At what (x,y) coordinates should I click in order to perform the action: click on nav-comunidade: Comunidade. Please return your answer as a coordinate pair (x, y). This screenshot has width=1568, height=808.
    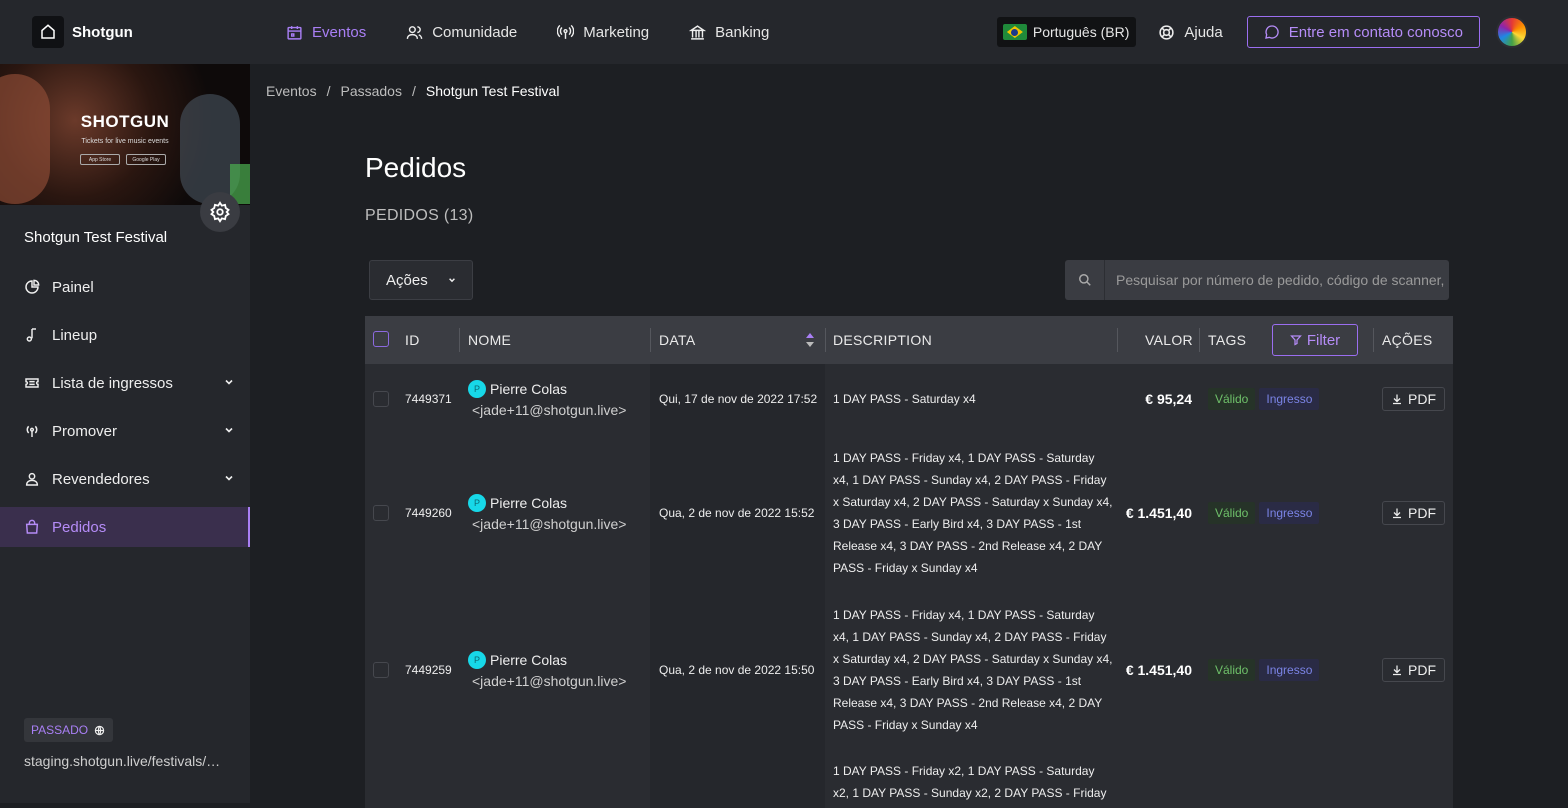
    Looking at the image, I should click on (461, 32).